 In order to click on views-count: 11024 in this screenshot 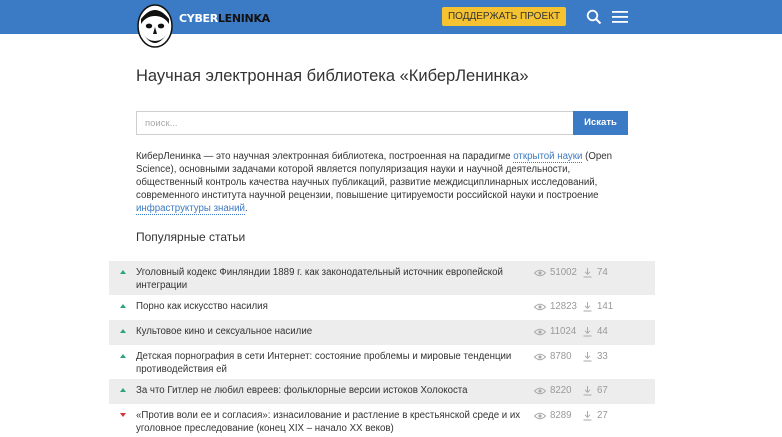, I will do `click(563, 331)`.